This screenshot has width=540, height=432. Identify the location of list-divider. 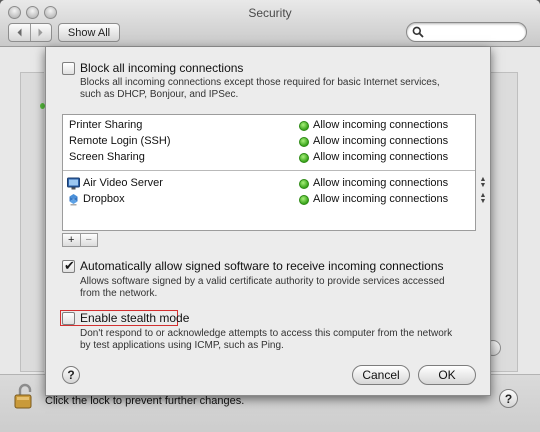
(269, 170).